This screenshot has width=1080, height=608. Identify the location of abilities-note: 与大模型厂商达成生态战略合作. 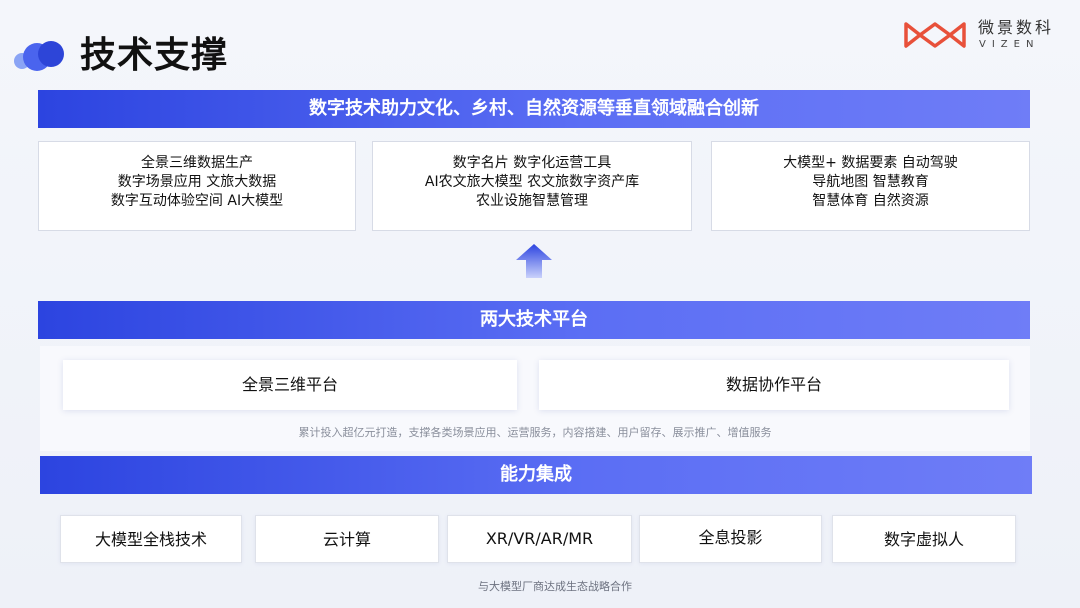
(555, 586).